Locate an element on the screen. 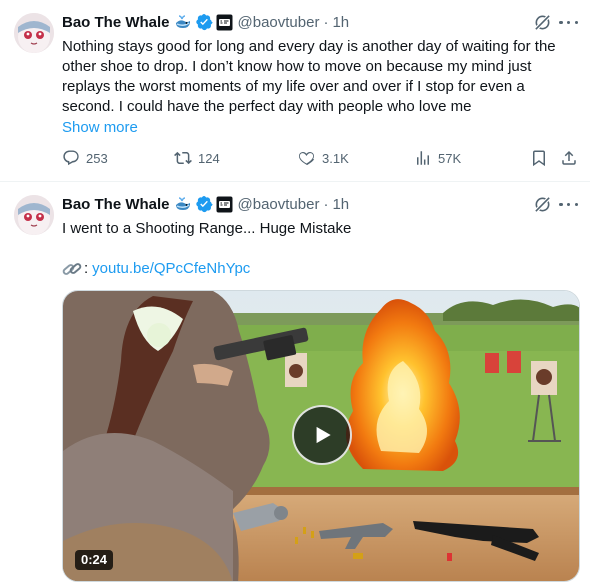 The width and height of the screenshot is (590, 588). share-button is located at coordinates (569, 158).